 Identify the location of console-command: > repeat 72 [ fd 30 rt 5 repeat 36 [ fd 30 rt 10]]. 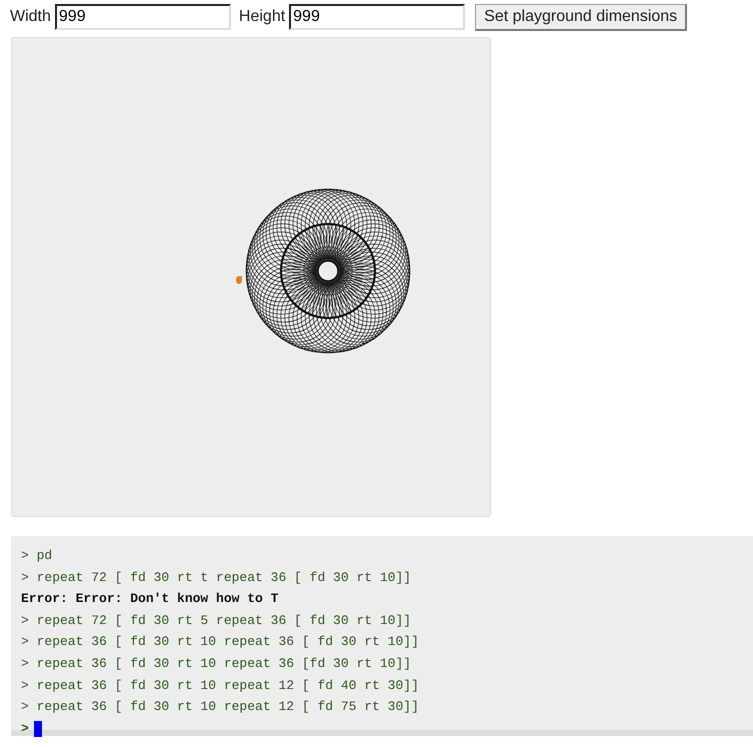
(216, 621).